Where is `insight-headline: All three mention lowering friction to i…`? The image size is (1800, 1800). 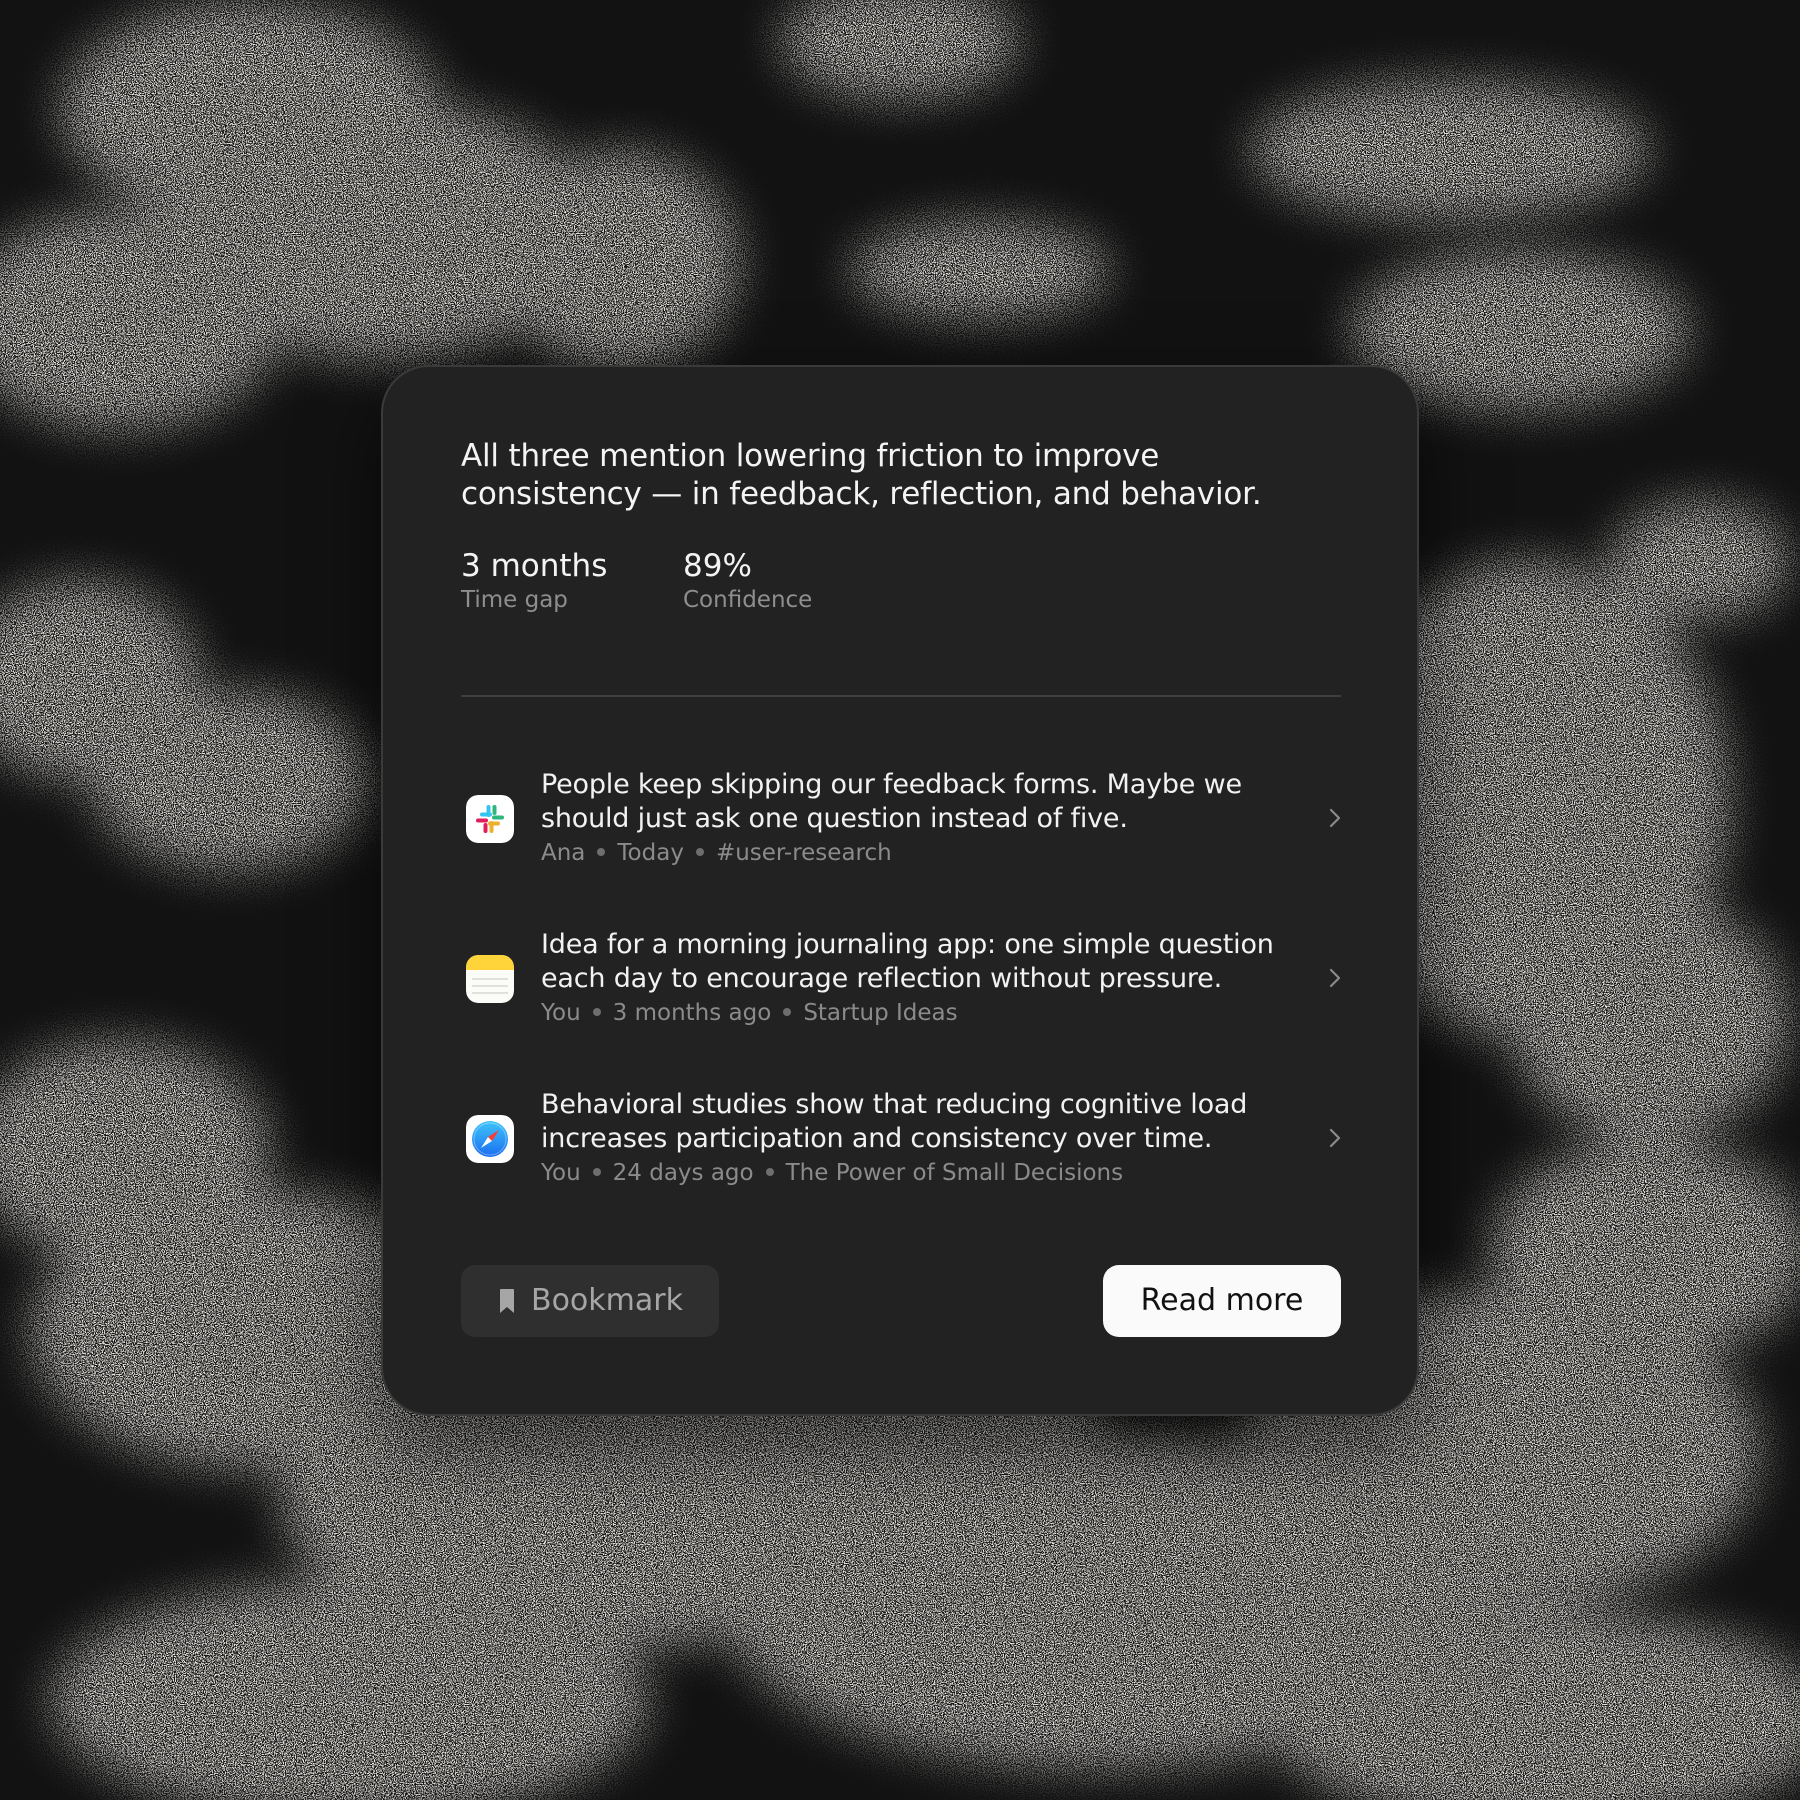 insight-headline: All three mention lowering friction to i… is located at coordinates (861, 475).